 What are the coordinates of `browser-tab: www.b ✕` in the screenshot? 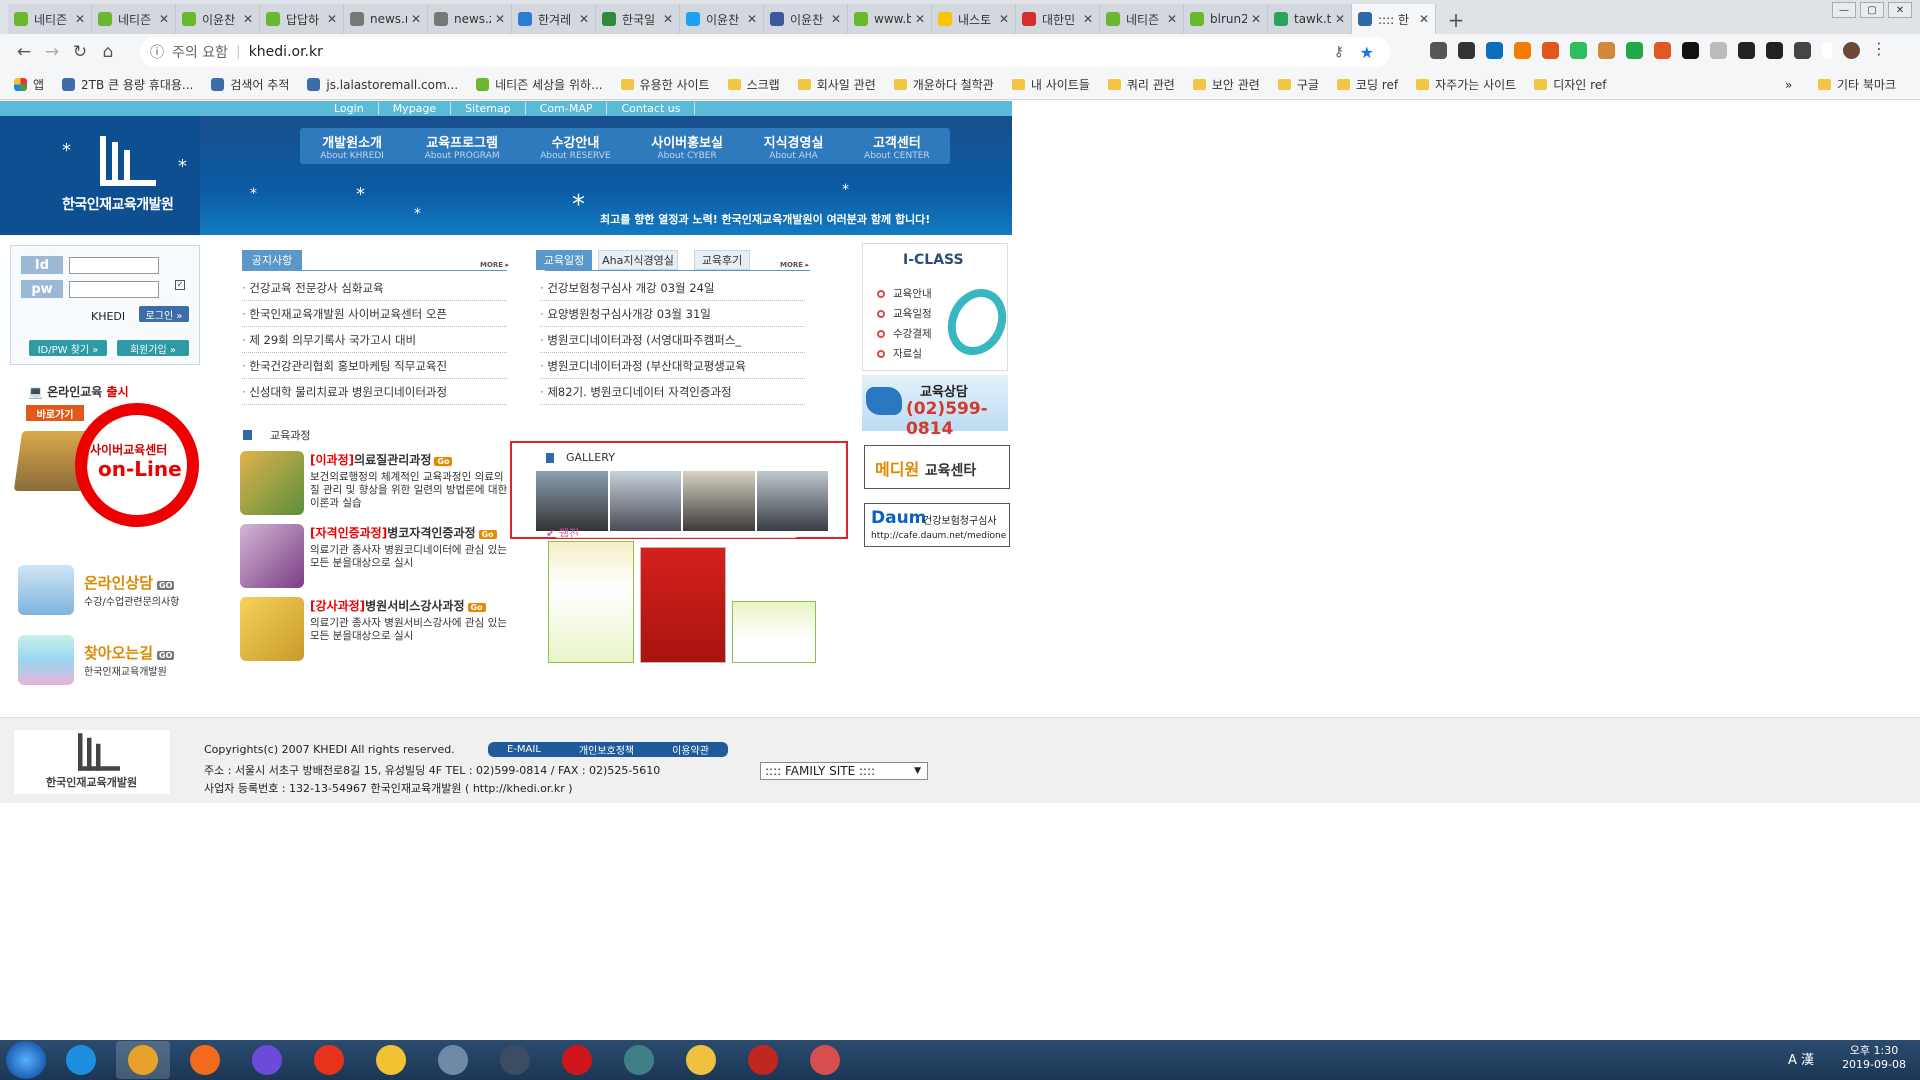 It's located at (890, 19).